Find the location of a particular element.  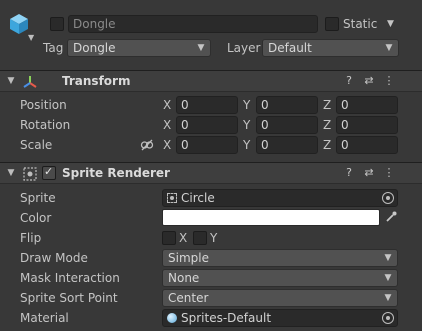

sprite-object-field: Circle is located at coordinates (280, 198).